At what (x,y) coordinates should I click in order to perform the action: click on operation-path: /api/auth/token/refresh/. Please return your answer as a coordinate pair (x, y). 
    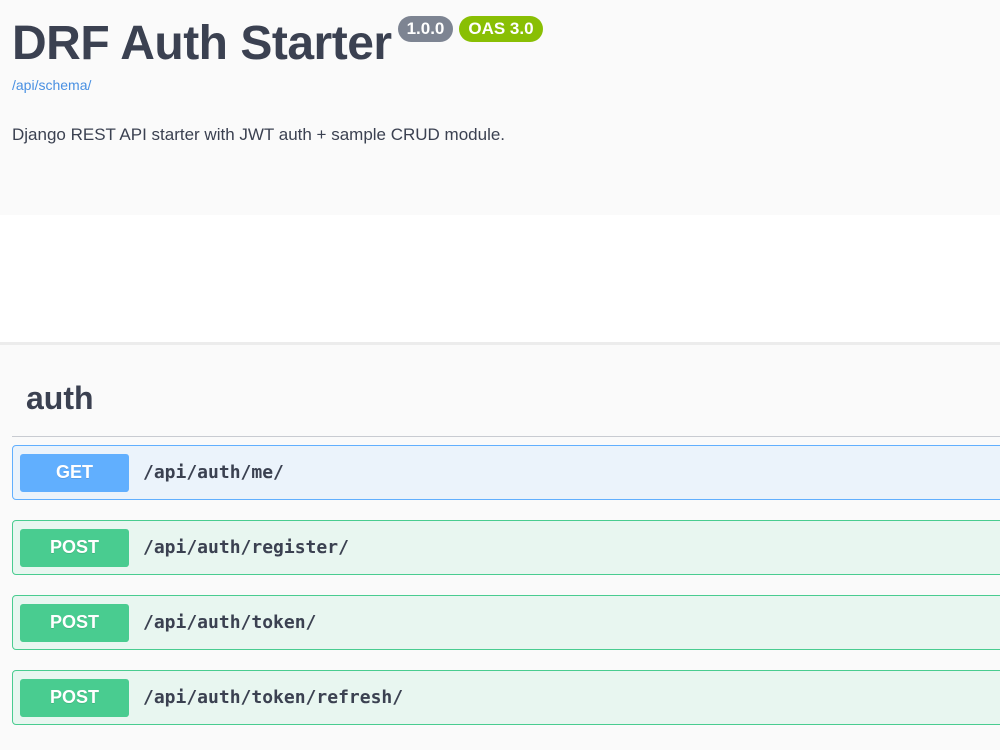
    Looking at the image, I should click on (273, 697).